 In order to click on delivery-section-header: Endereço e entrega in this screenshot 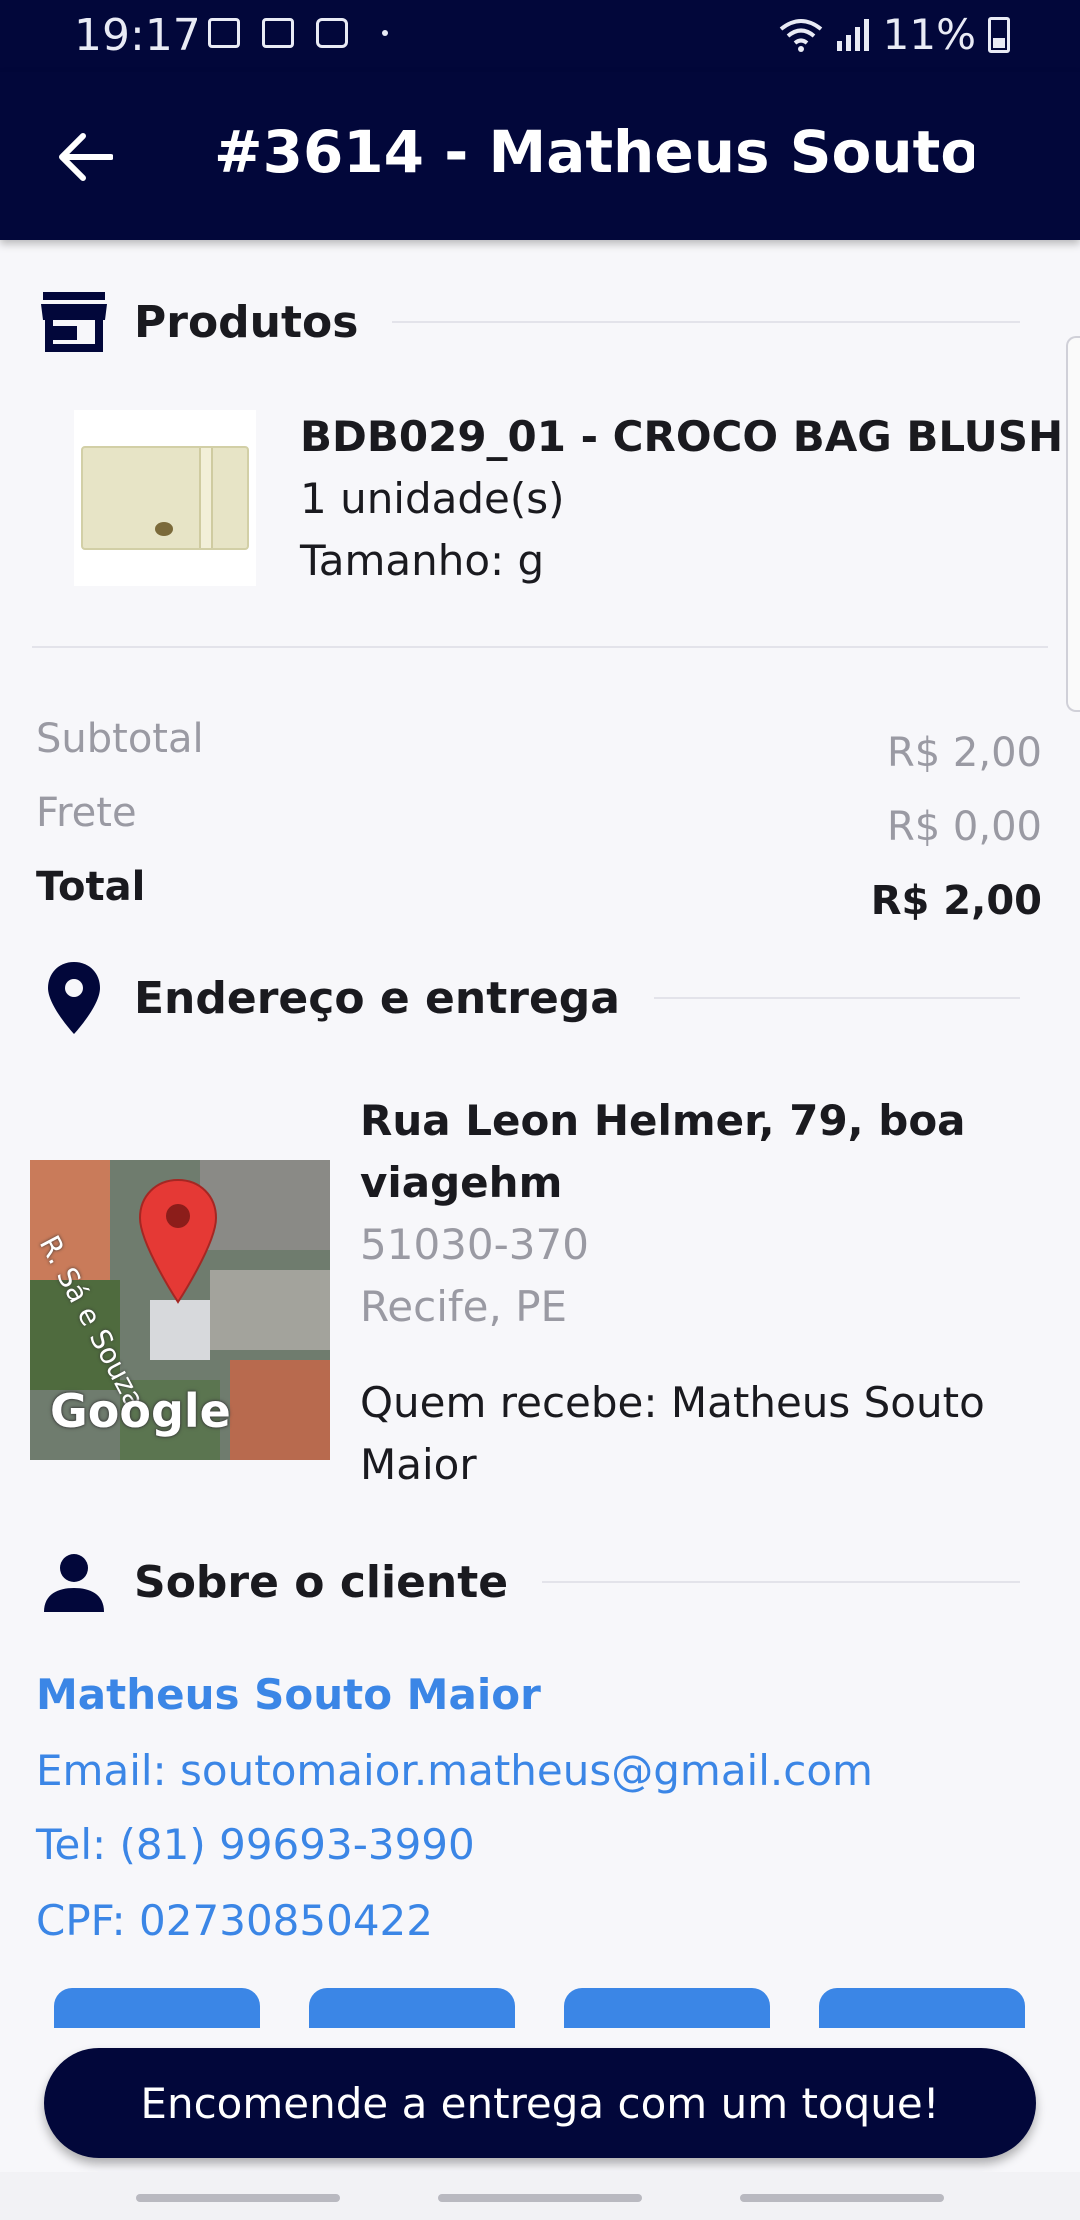, I will do `click(528, 998)`.